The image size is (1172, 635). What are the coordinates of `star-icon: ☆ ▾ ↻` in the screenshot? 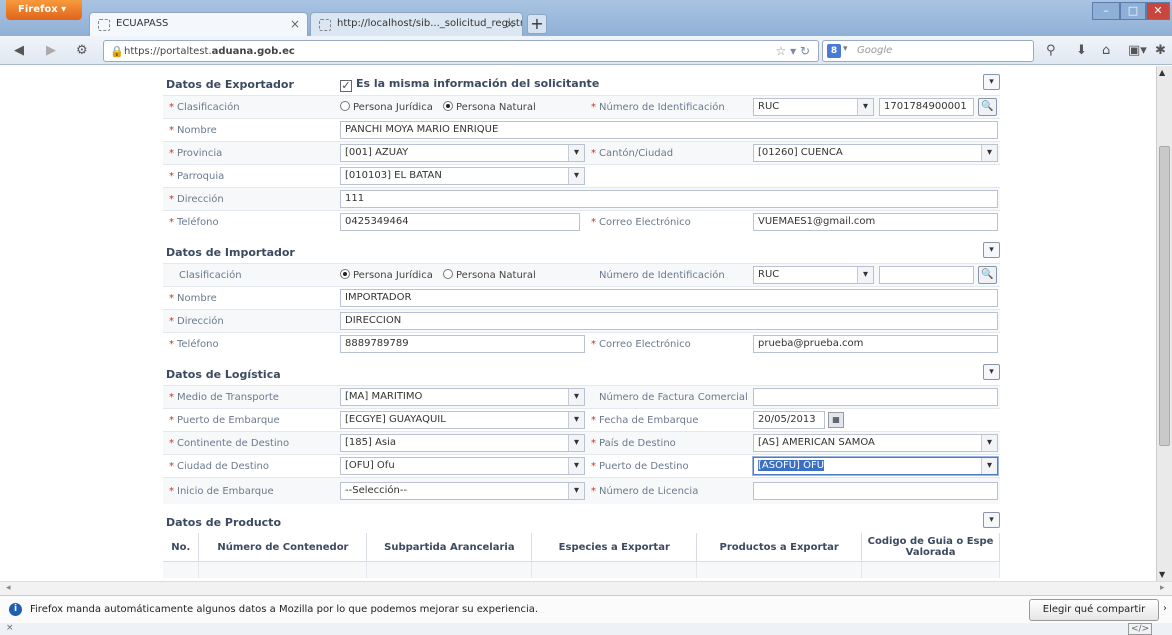 It's located at (793, 51).